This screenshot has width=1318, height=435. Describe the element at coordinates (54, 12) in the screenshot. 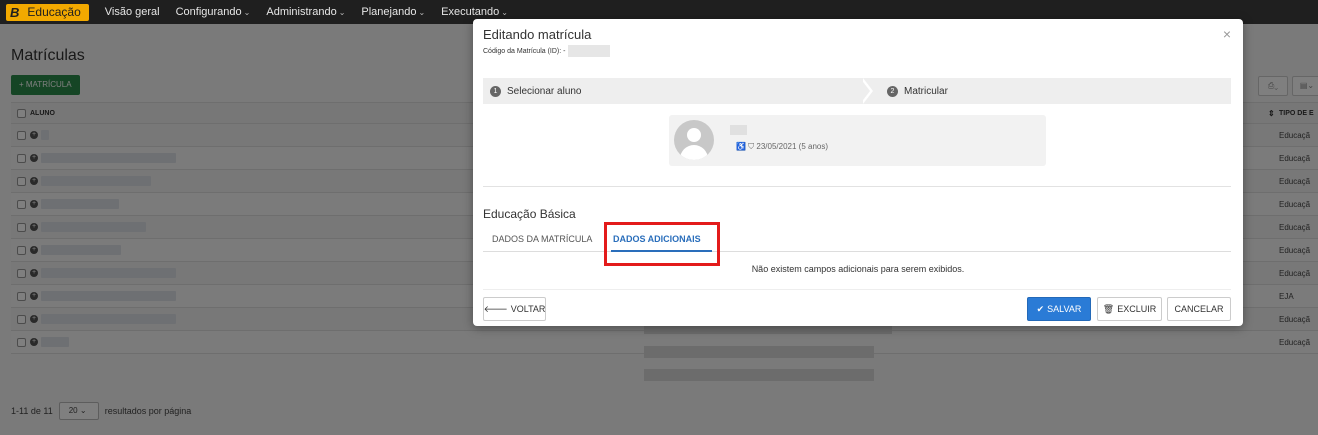

I see `brand-label: Educação` at that location.